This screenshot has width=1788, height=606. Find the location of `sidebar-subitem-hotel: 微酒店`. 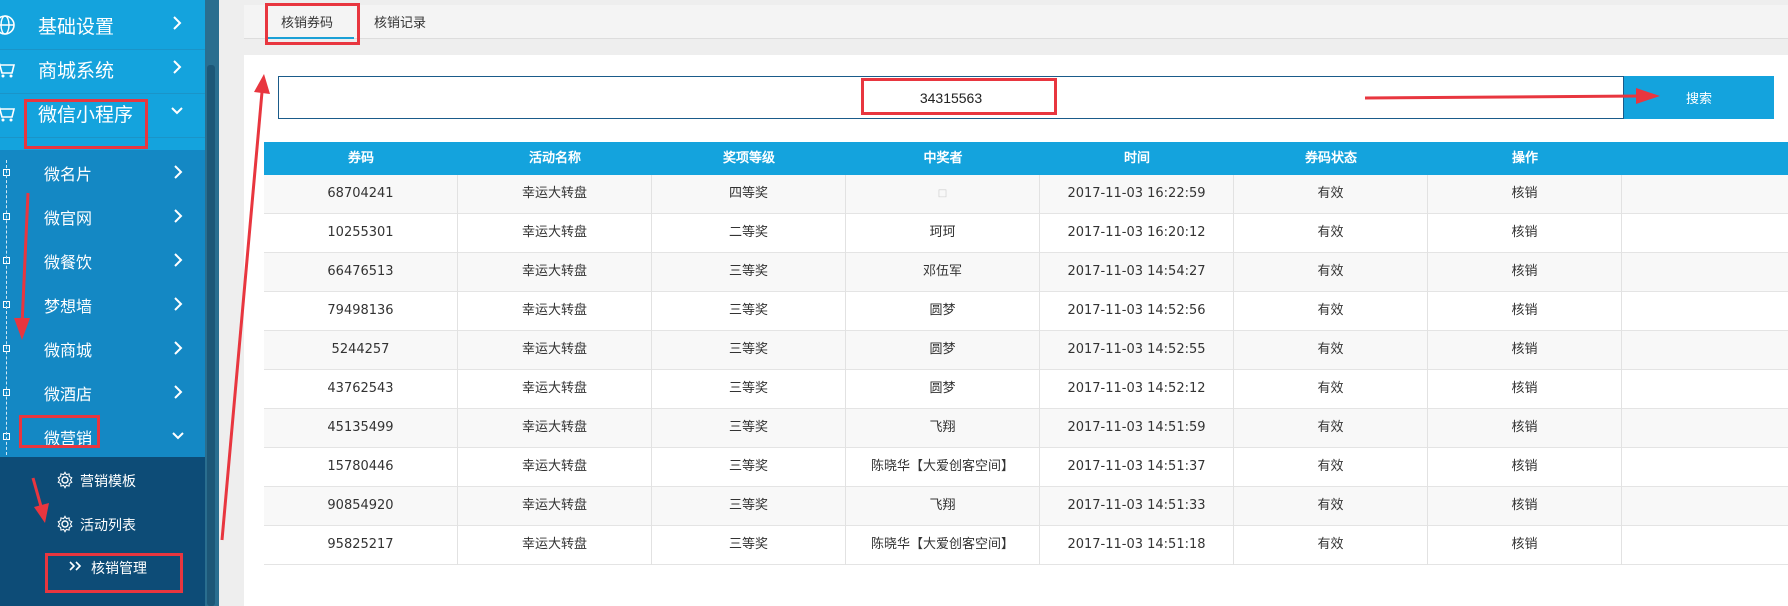

sidebar-subitem-hotel: 微酒店 is located at coordinates (102, 392).